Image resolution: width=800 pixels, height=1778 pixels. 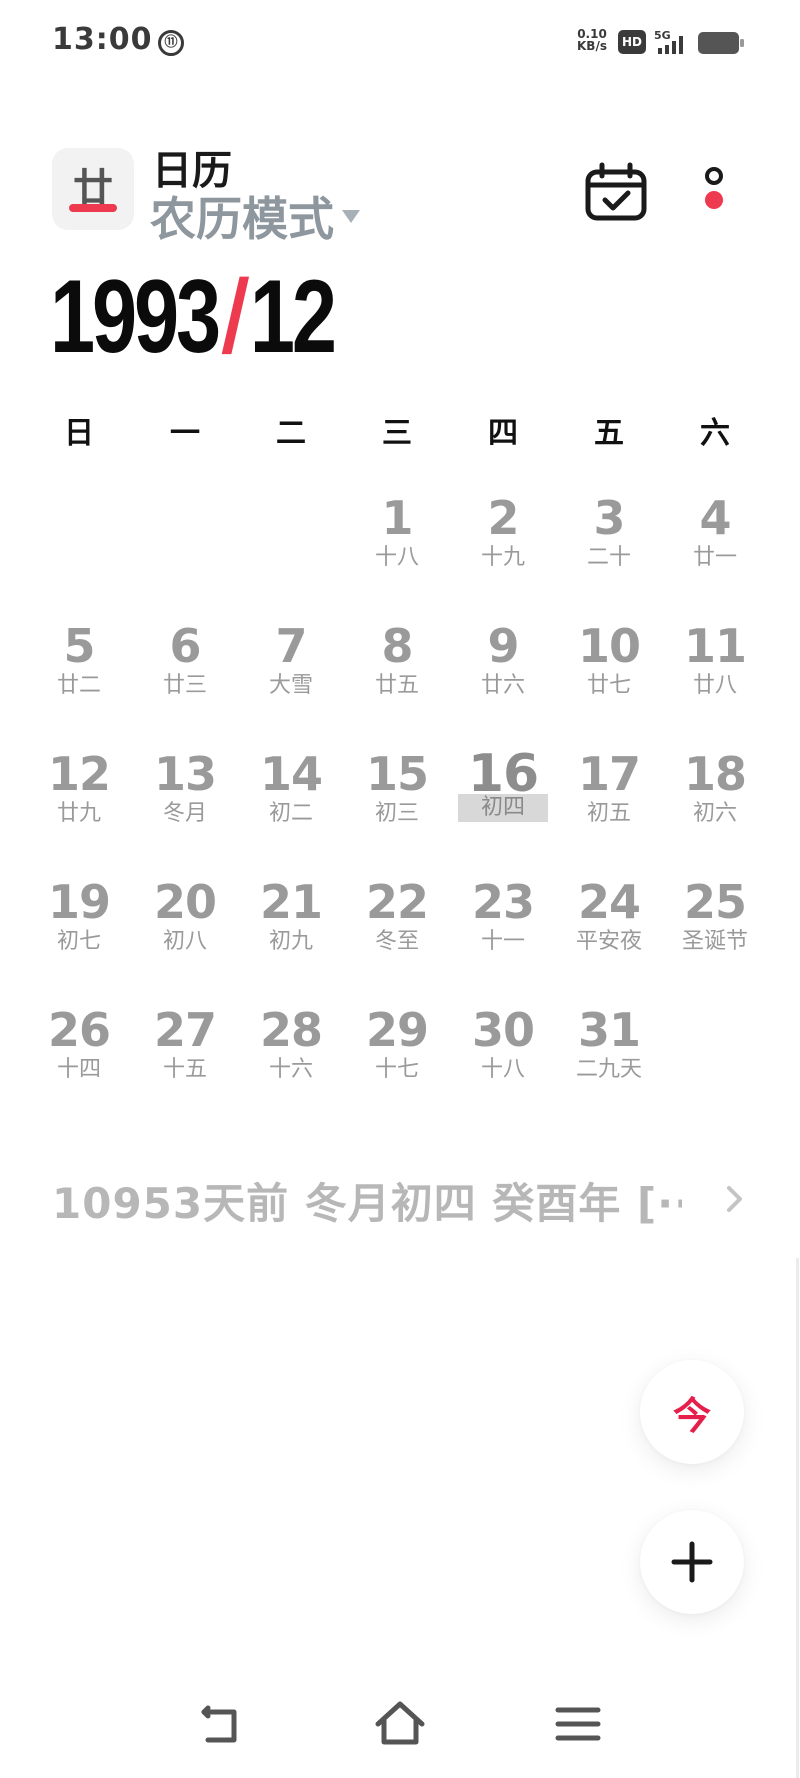 I want to click on day-lunar-label: 初九, so click(x=290, y=941).